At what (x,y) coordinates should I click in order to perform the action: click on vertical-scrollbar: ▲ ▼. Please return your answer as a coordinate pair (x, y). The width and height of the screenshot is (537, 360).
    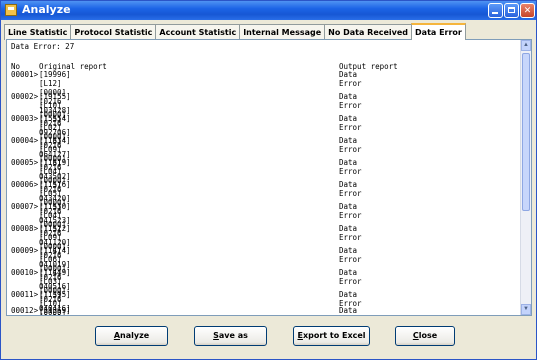
    Looking at the image, I should click on (525, 177).